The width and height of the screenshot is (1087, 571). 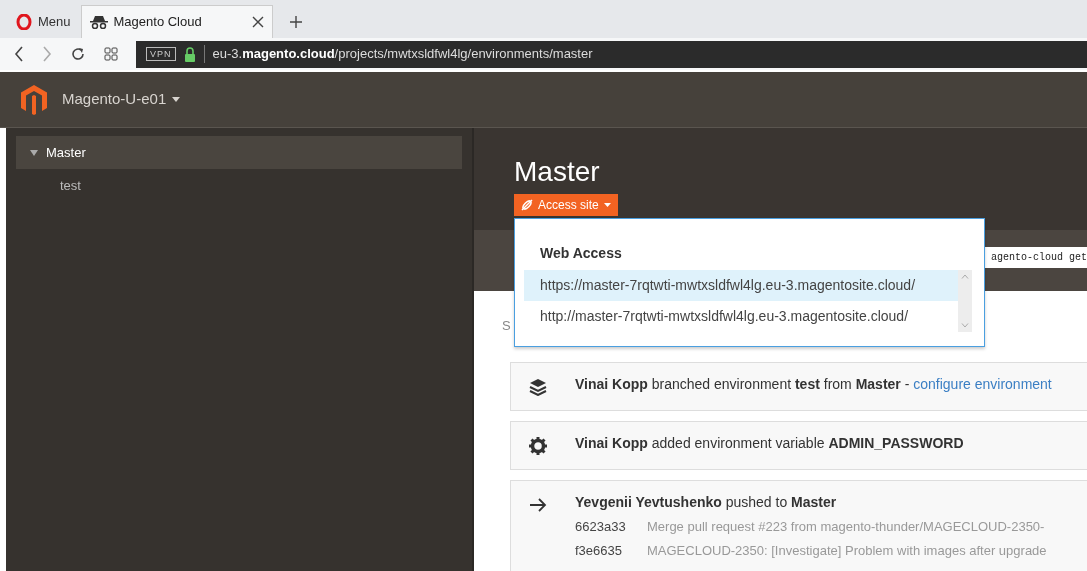 I want to click on url-text: eu-3.magento.cloud/projects/mwtxsldfwl4lg/environments/master, so click(x=402, y=54).